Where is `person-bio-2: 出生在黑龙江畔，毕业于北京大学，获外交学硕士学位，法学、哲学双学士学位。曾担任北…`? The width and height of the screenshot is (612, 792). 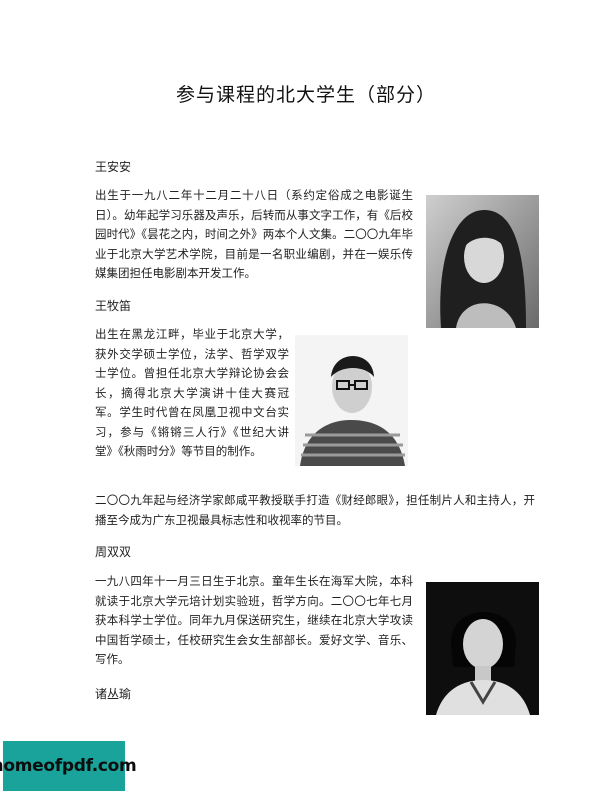 person-bio-2: 出生在黑龙江畔，毕业于北京大学，获外交学硕士学位，法学、哲学双学士学位。曾担任北… is located at coordinates (192, 392).